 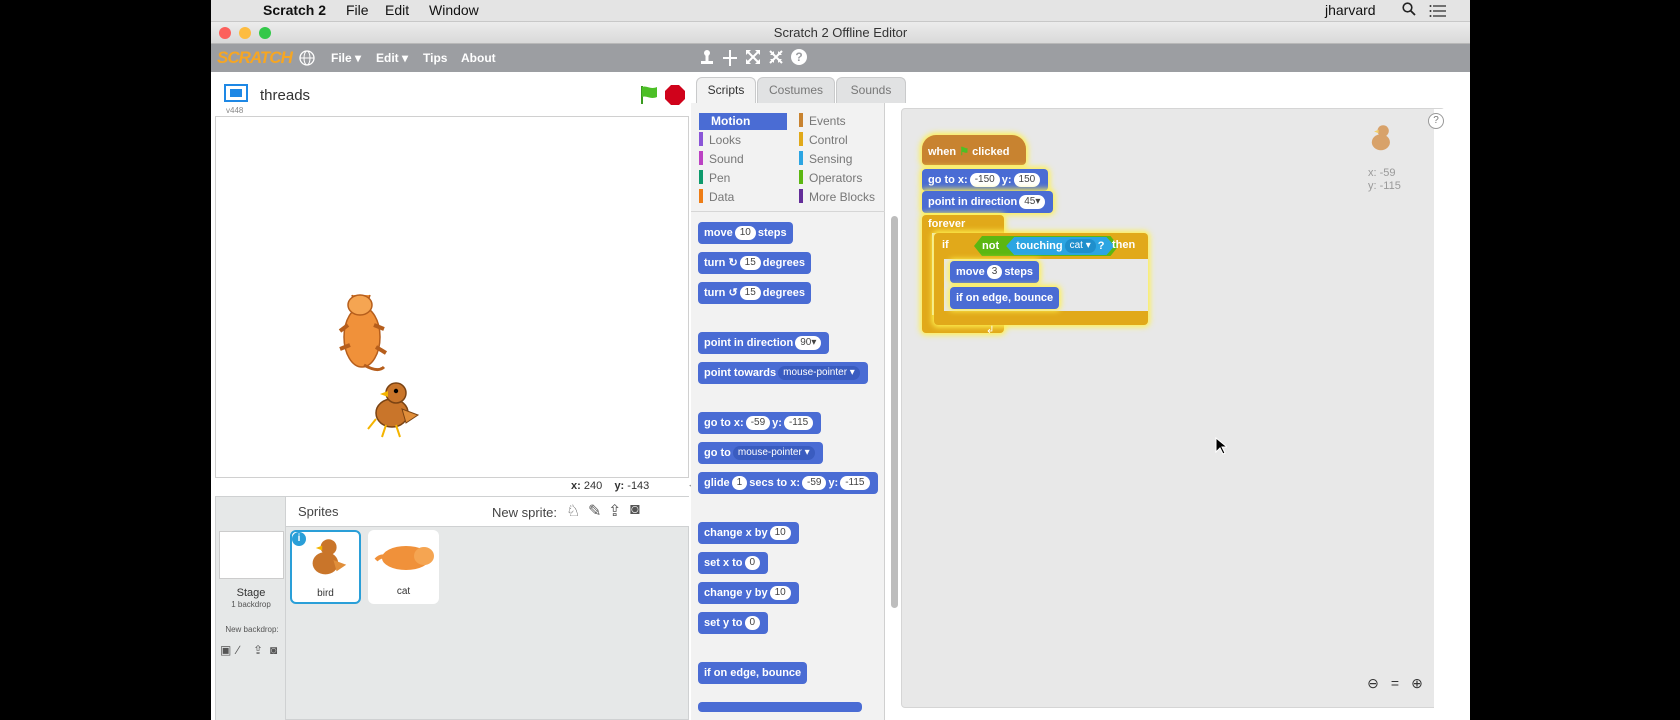 I want to click on category-motion: Motion, so click(x=743, y=121).